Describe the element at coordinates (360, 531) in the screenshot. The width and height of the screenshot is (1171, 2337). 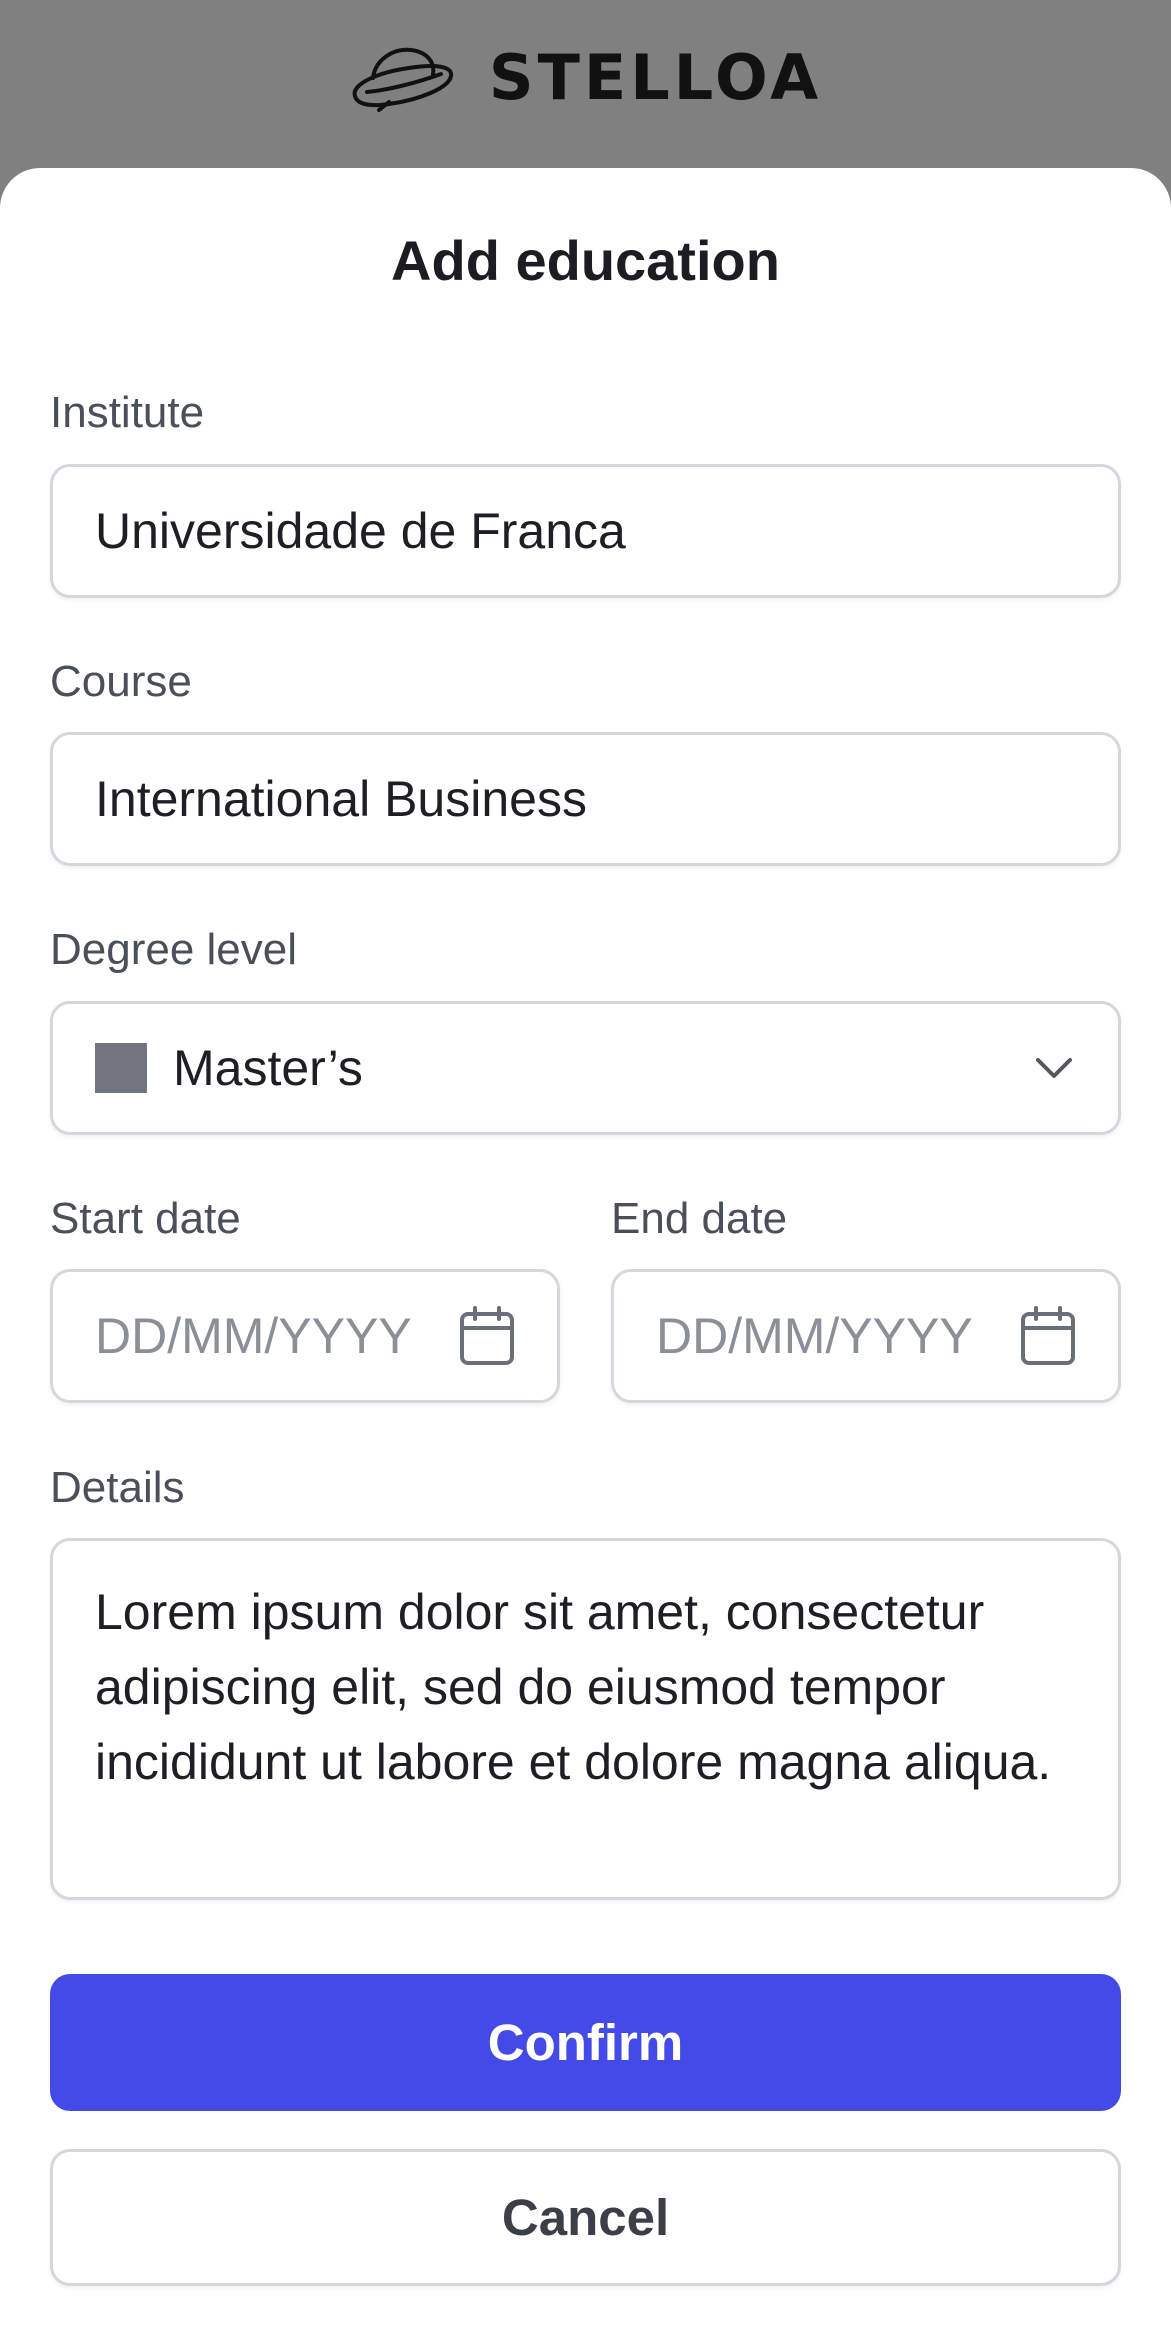
I see `institute-value: Universidade de Franca` at that location.